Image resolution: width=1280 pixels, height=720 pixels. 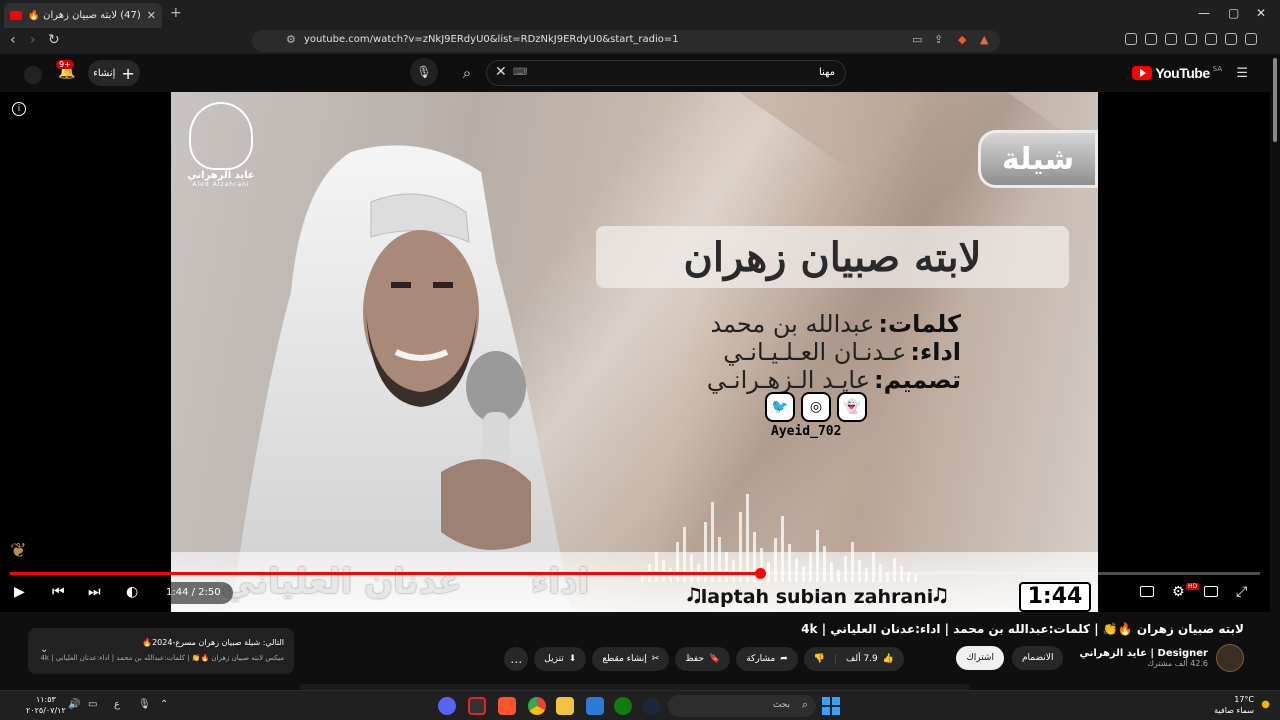 I want to click on share-button: ➦ مشاركة, so click(x=767, y=659).